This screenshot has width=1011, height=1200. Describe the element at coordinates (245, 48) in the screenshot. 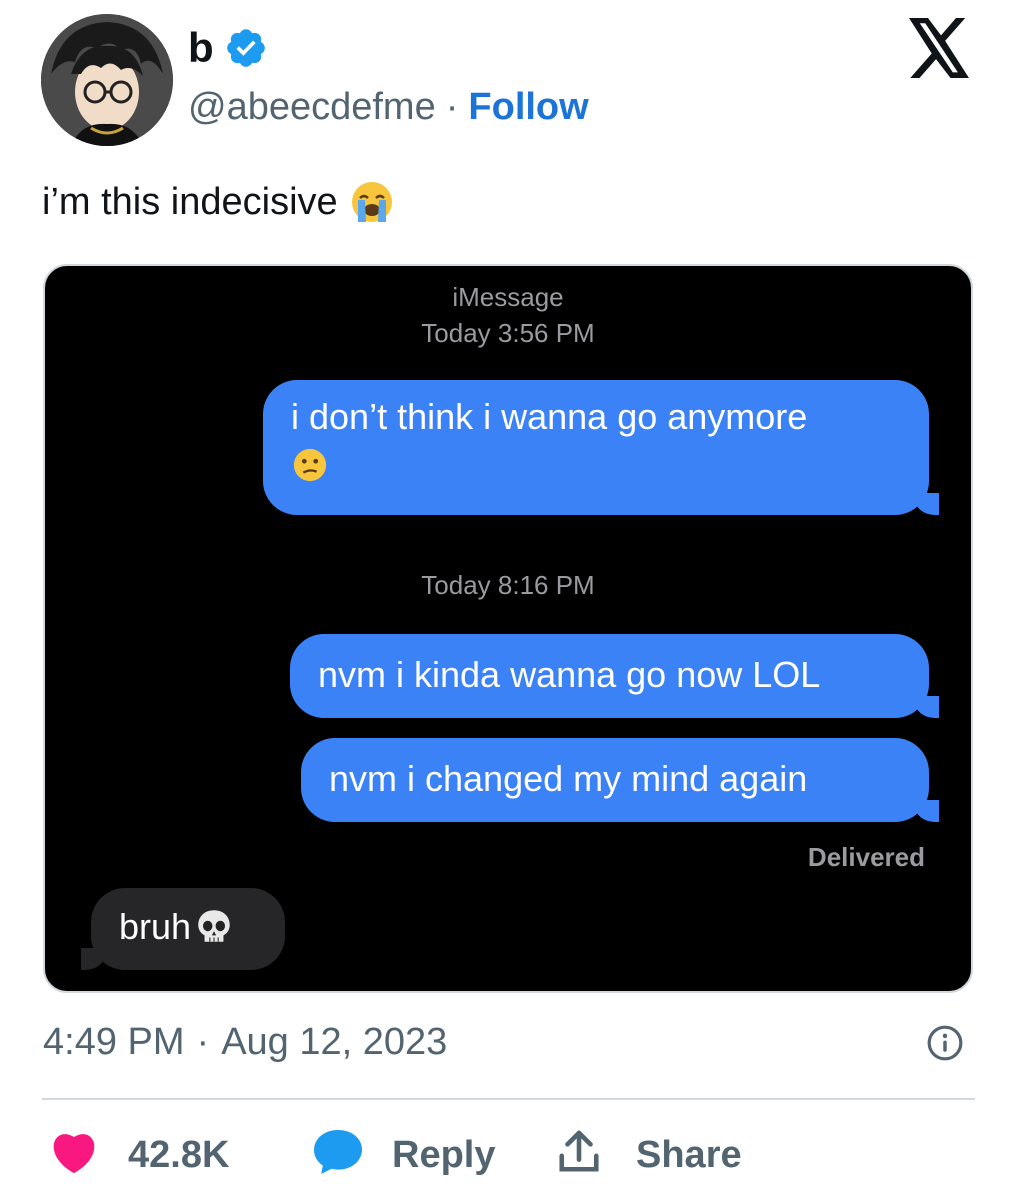

I see `verified-badge-icon` at that location.